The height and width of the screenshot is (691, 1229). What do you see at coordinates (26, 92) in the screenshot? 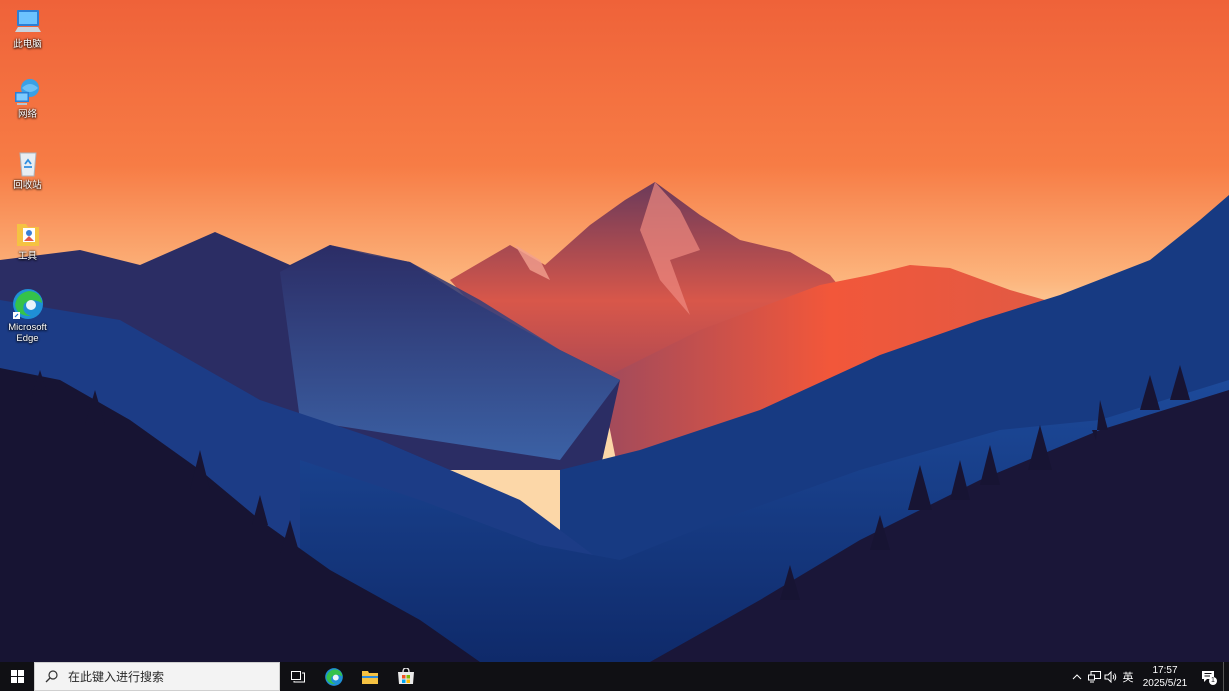
I see `network-icon` at bounding box center [26, 92].